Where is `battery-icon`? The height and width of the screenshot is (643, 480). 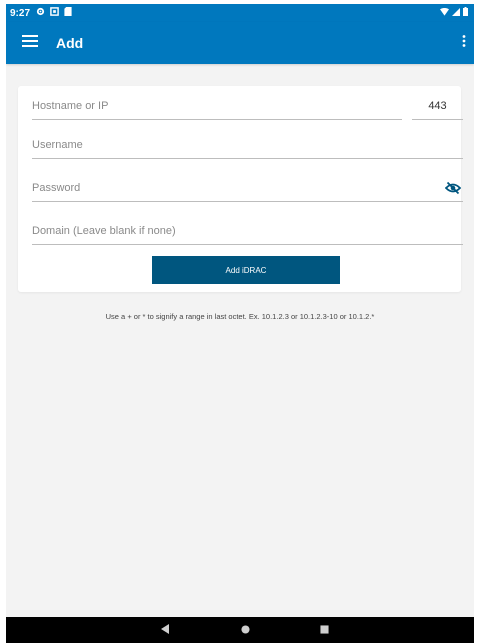 battery-icon is located at coordinates (465, 13).